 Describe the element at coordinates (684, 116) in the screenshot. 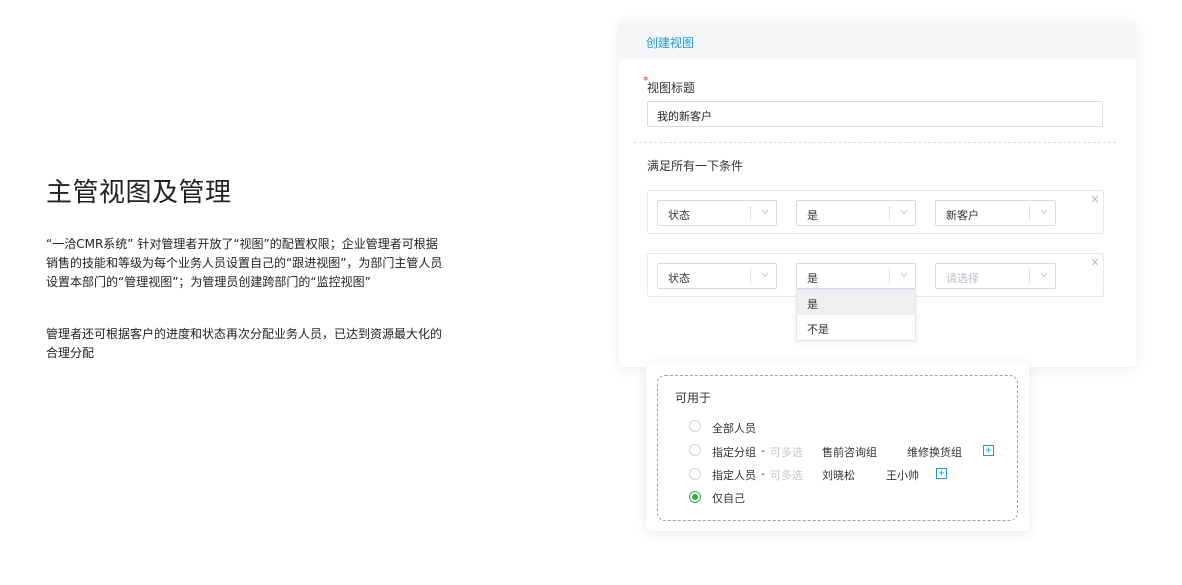

I see `view-title-value: 我的新客户` at that location.